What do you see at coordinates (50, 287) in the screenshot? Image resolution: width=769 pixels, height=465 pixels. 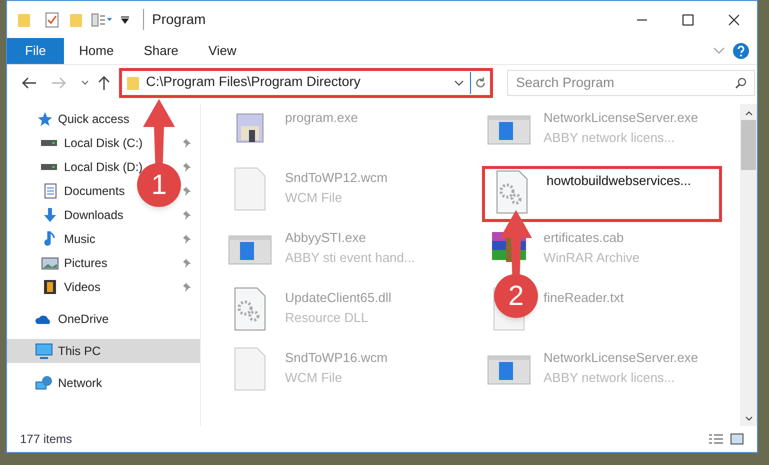 I see `film-icon` at bounding box center [50, 287].